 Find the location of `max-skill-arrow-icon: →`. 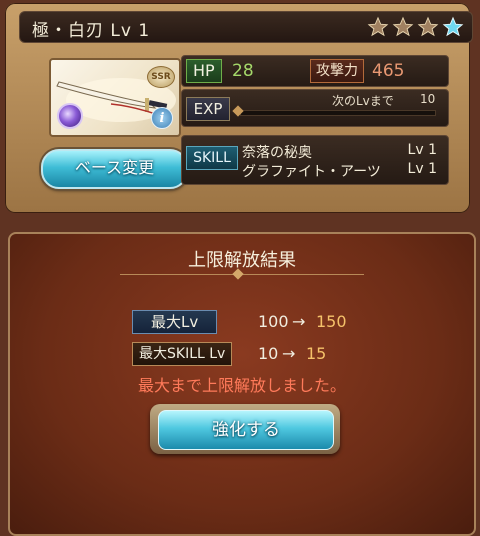

max-skill-arrow-icon: → is located at coordinates (289, 353).